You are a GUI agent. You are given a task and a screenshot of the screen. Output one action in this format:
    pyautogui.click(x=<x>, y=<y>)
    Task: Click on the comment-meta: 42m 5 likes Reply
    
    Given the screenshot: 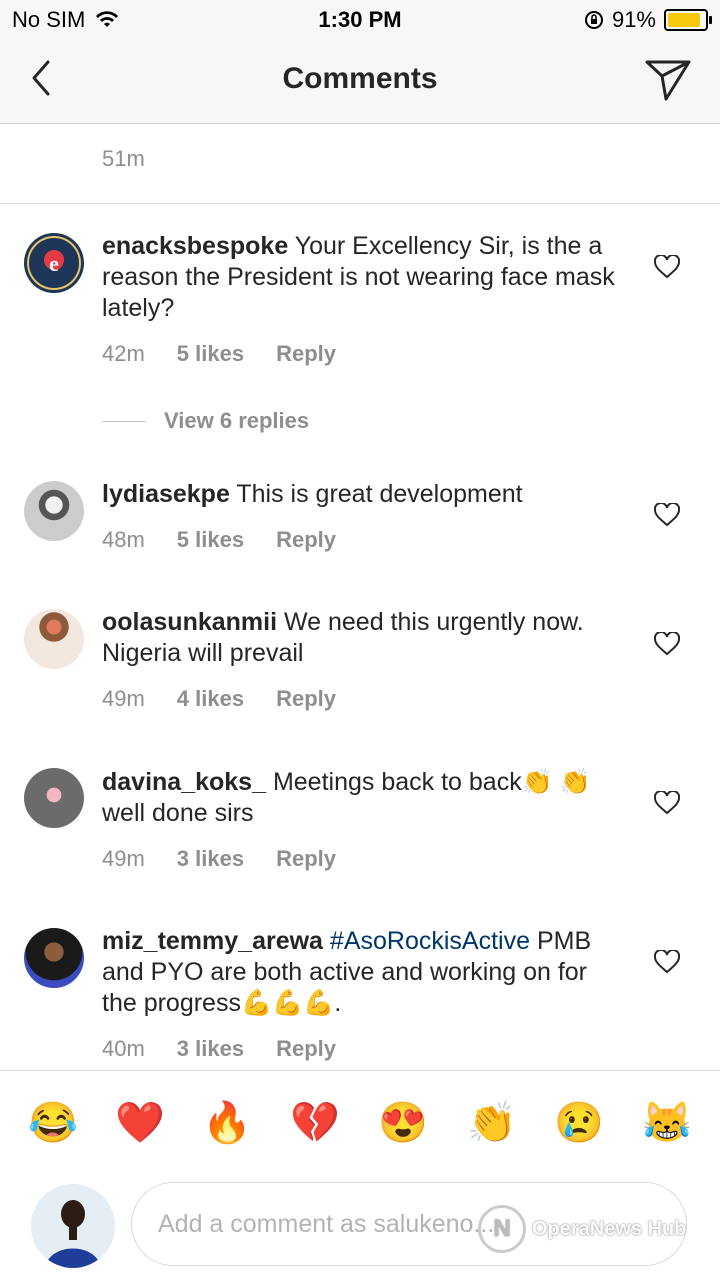 What is the action you would take?
    pyautogui.click(x=219, y=354)
    